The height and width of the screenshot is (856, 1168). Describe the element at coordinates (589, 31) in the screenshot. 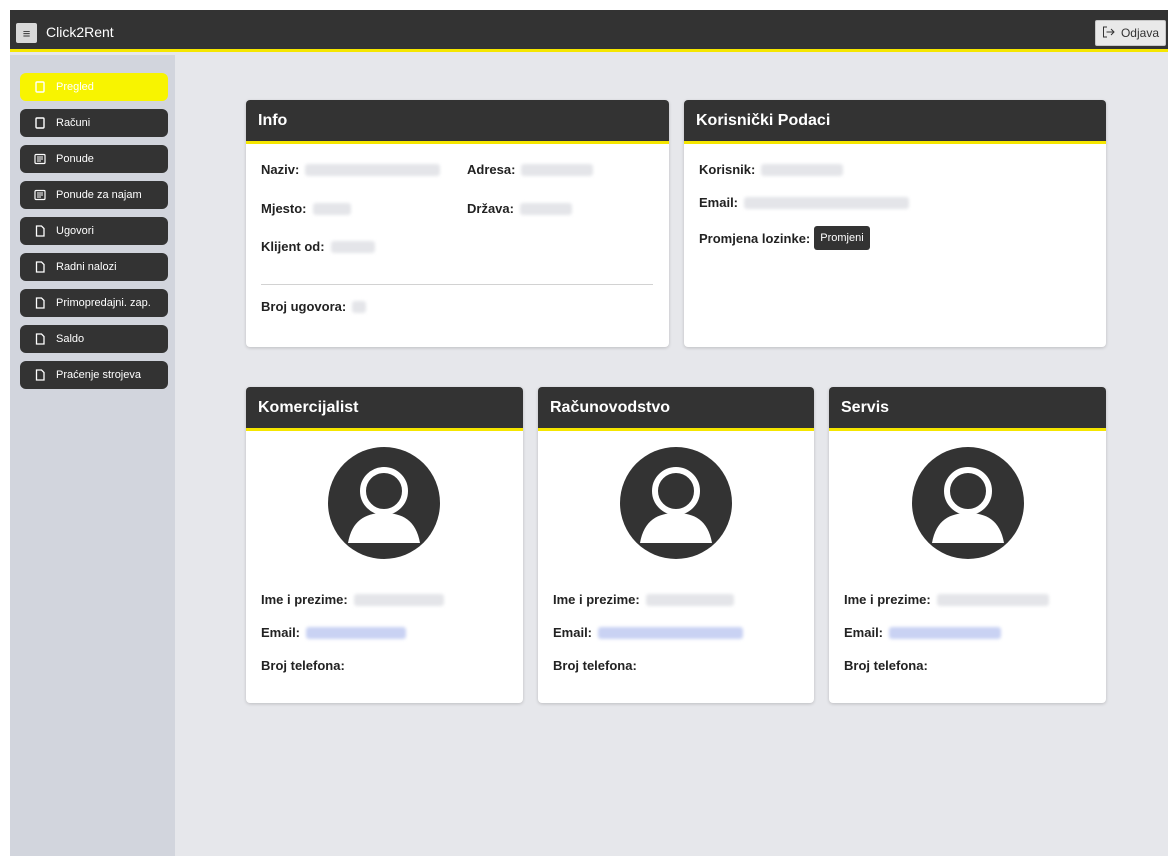

I see `top-bar: ≡ Click2Rent Odjava` at that location.